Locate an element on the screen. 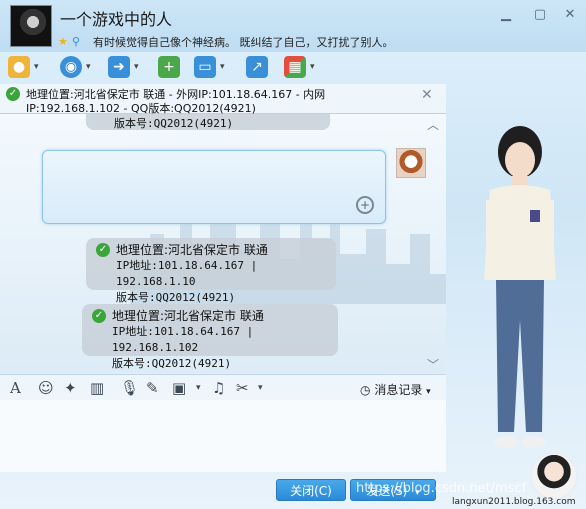 The image size is (586, 509). monitor-icon: ▭ is located at coordinates (205, 67).